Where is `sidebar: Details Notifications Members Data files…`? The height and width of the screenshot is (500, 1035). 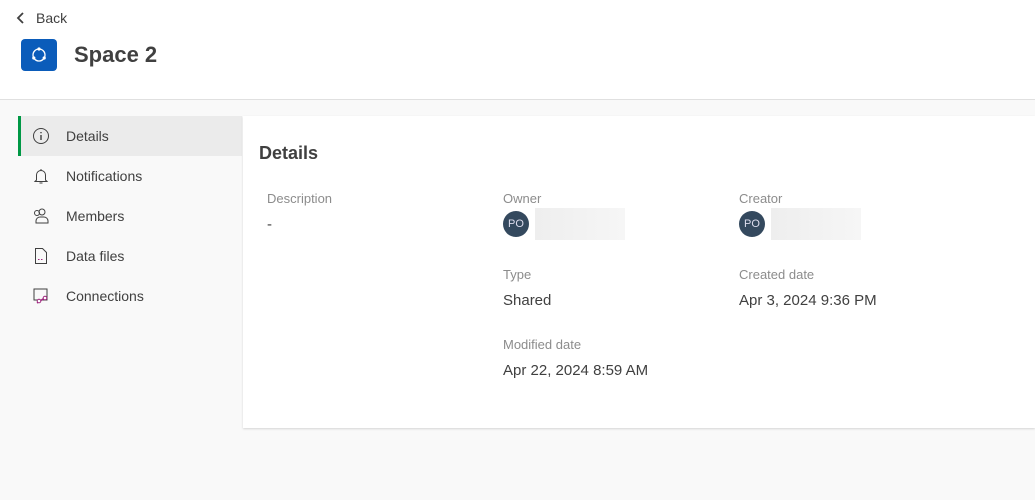
sidebar: Details Notifications Members Data files… is located at coordinates (130, 216).